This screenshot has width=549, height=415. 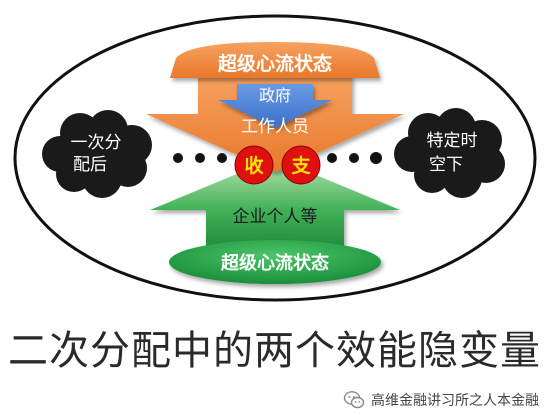 What do you see at coordinates (274, 351) in the screenshot?
I see `diagram-caption: 二次分配中的两个效能隐变量` at bounding box center [274, 351].